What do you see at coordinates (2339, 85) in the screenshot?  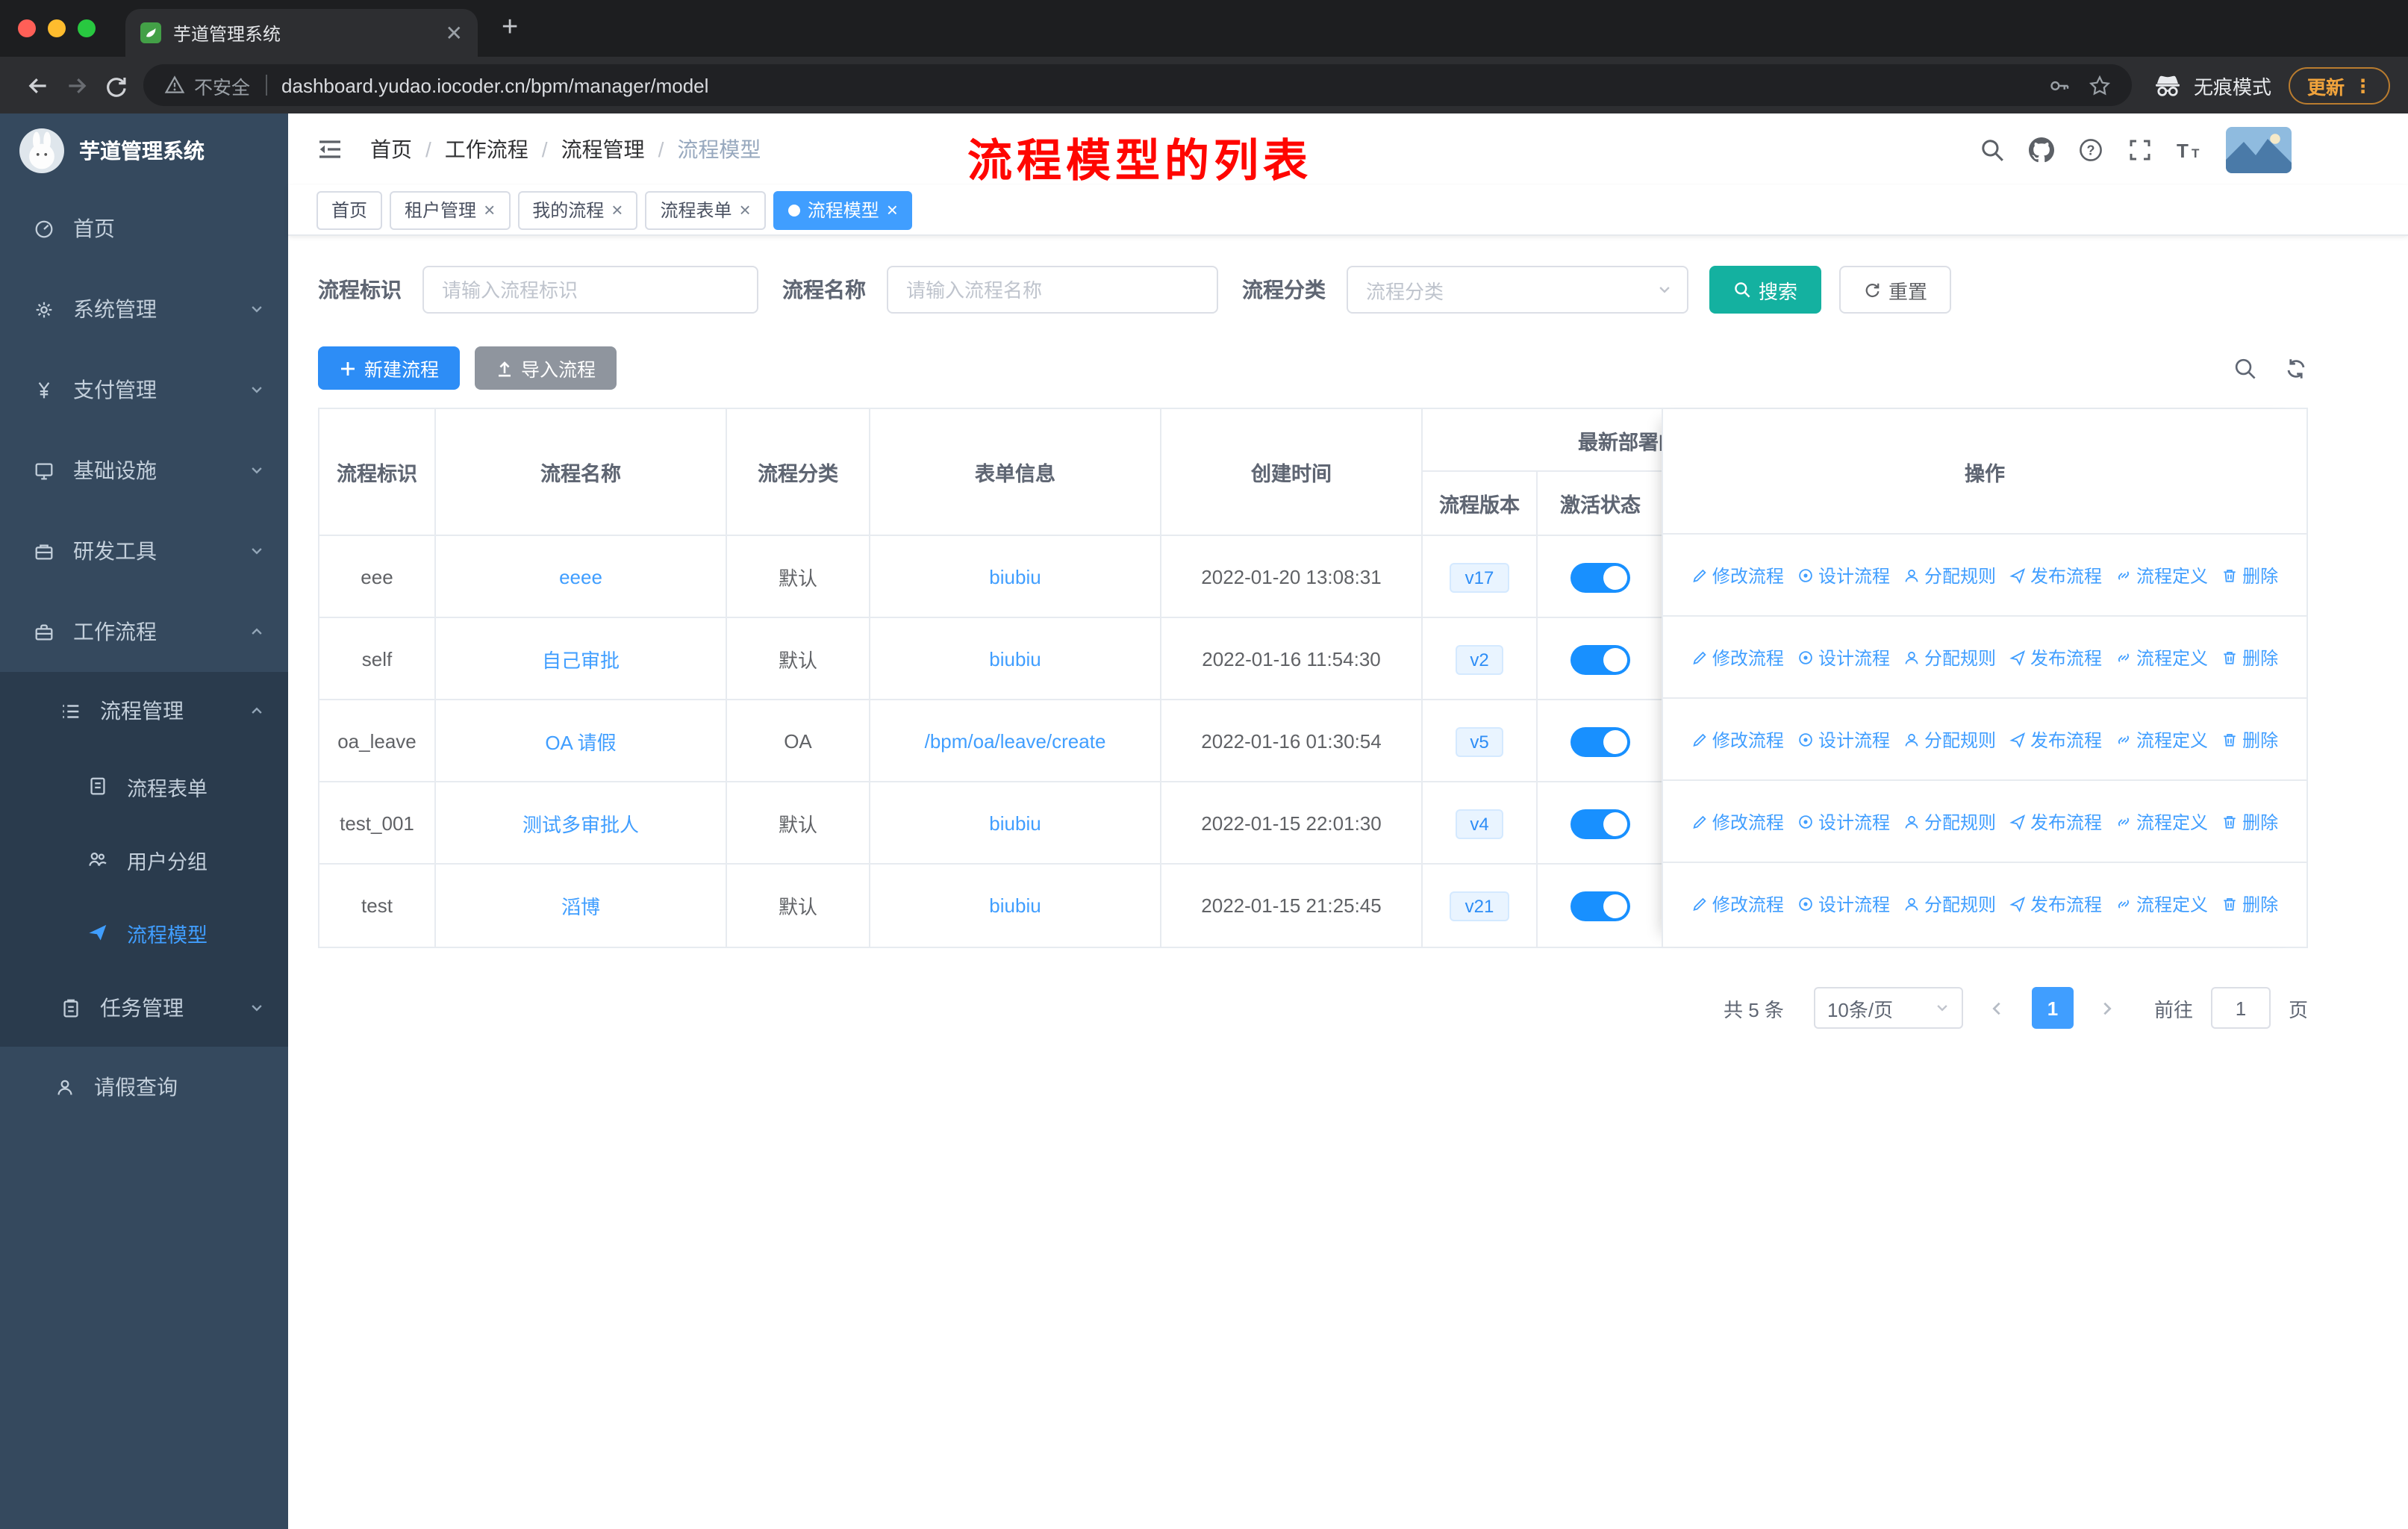 I see `update-button: 更新 ⋮` at bounding box center [2339, 85].